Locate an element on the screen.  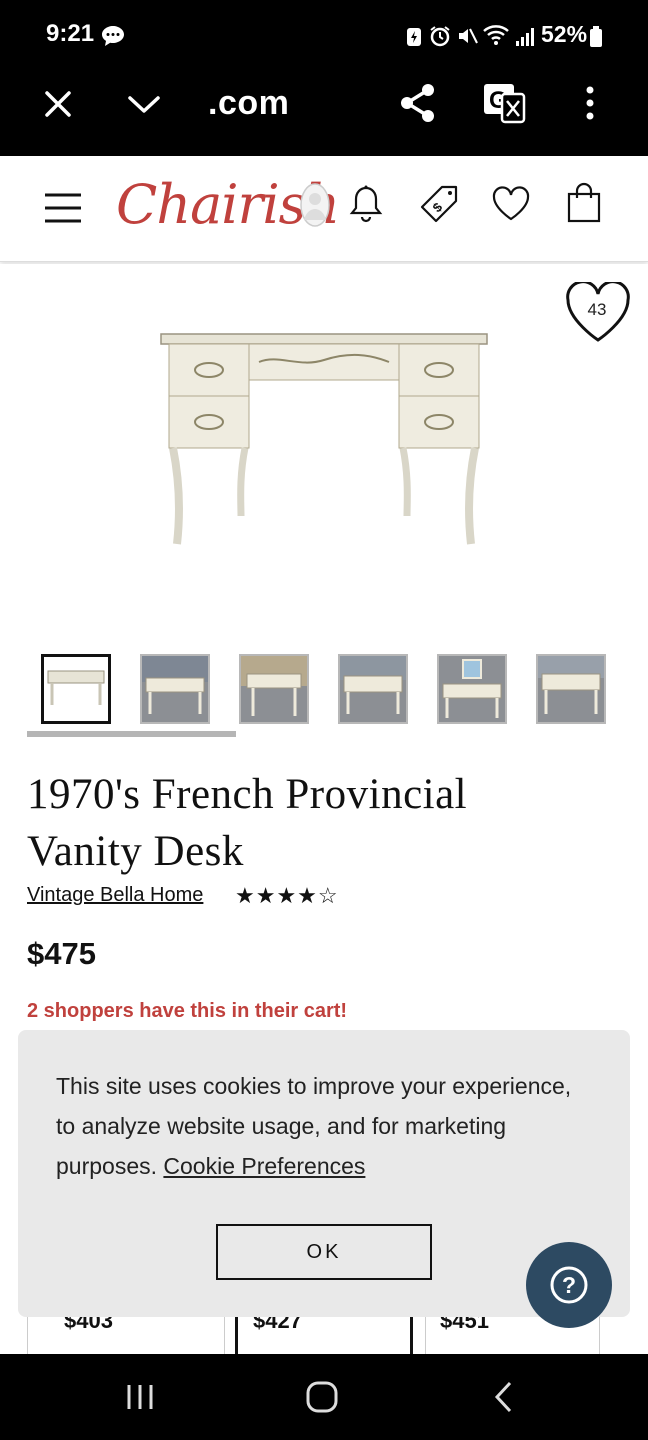
site-header: Chairish $ is located at coordinates (324, 209).